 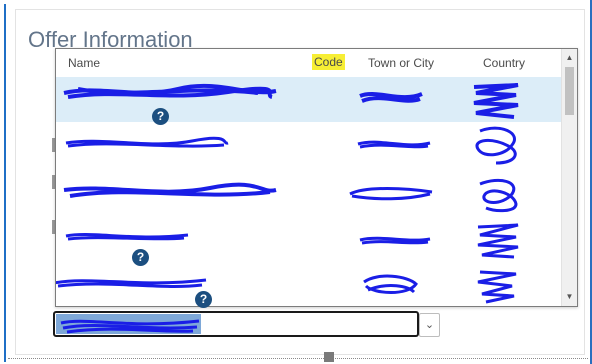 What do you see at coordinates (203, 299) in the screenshot?
I see `help-icon: ?` at bounding box center [203, 299].